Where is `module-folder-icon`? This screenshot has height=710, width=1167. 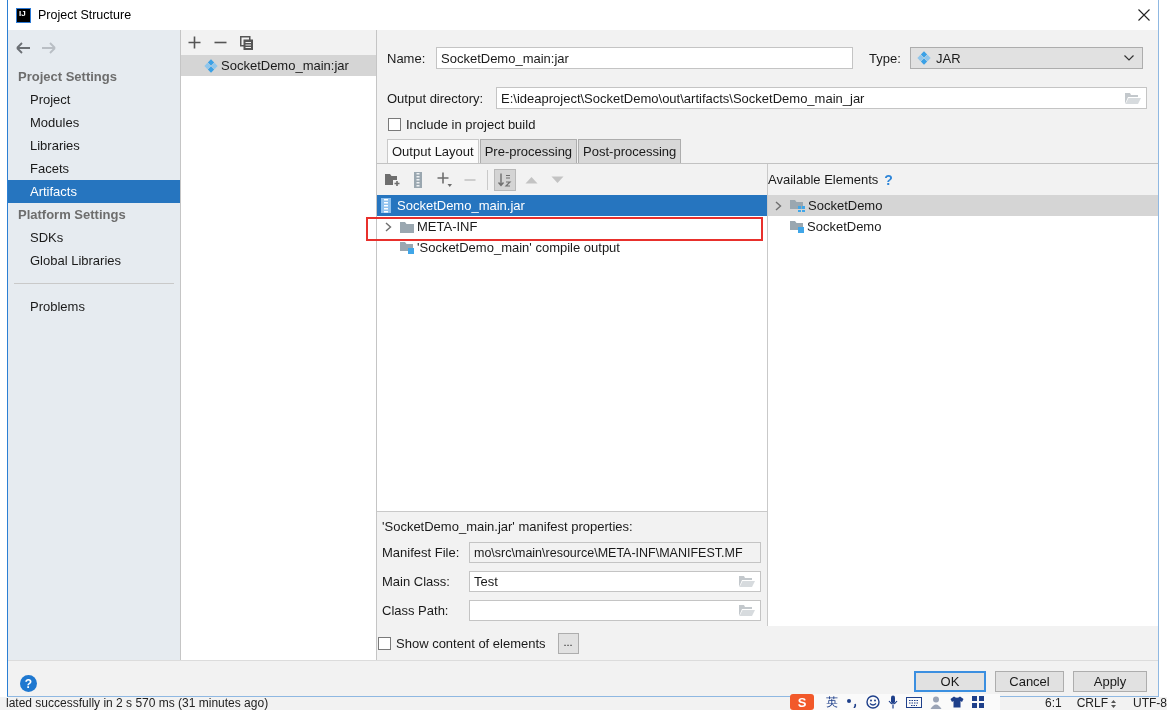 module-folder-icon is located at coordinates (797, 205).